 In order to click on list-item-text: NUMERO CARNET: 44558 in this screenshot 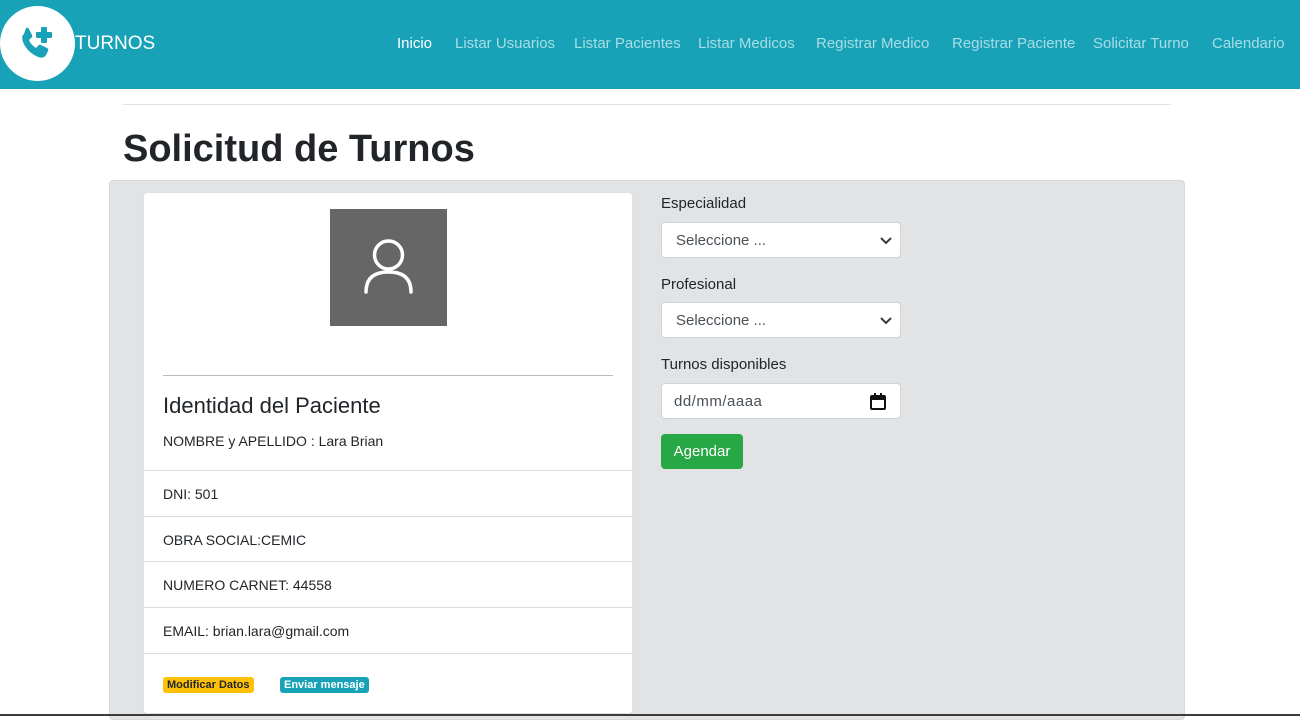, I will do `click(247, 585)`.